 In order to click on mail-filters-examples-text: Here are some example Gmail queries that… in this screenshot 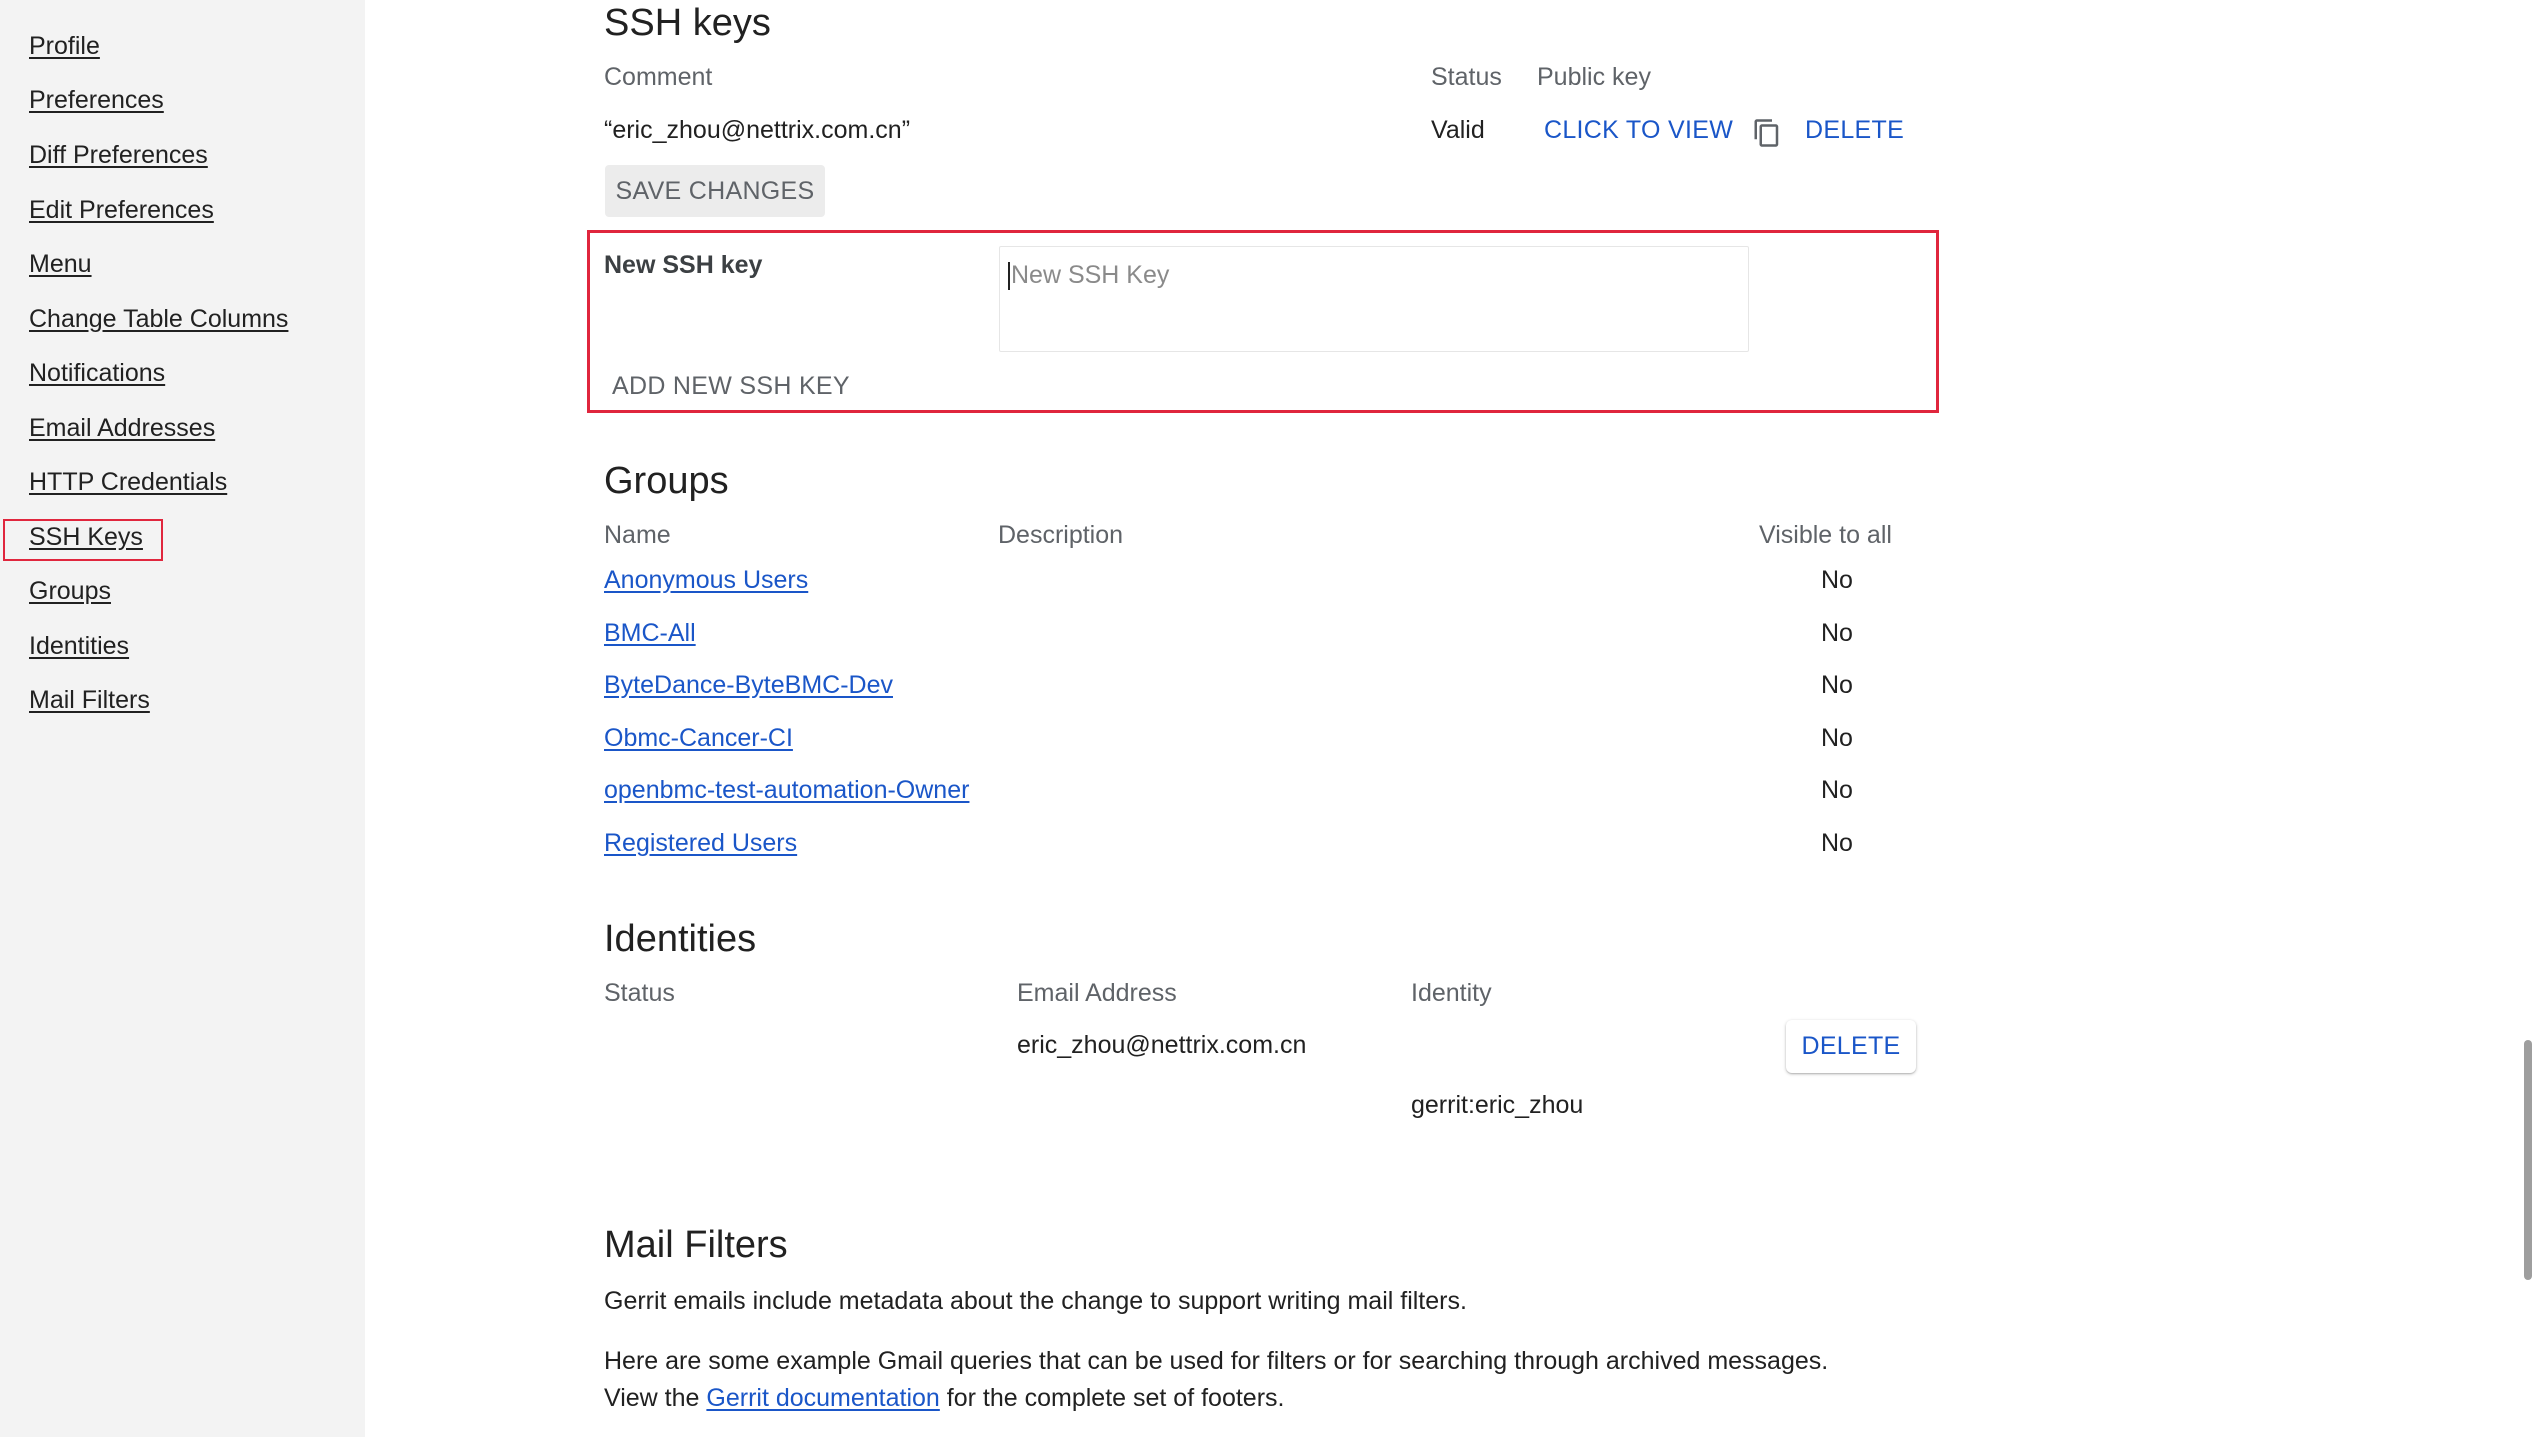, I will do `click(1216, 1361)`.